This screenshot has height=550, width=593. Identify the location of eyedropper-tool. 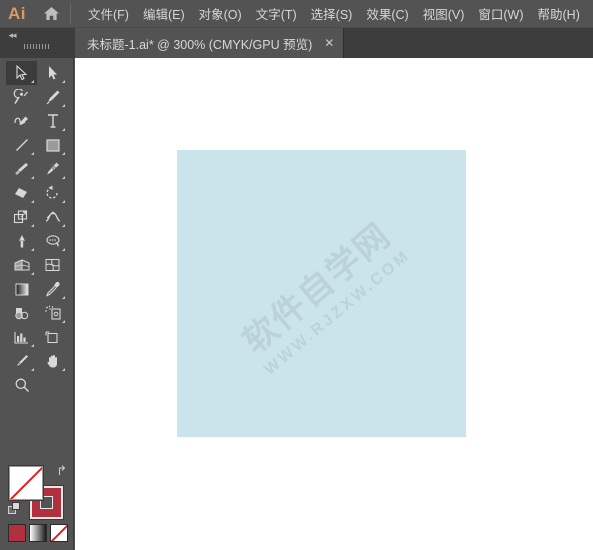
(52, 289).